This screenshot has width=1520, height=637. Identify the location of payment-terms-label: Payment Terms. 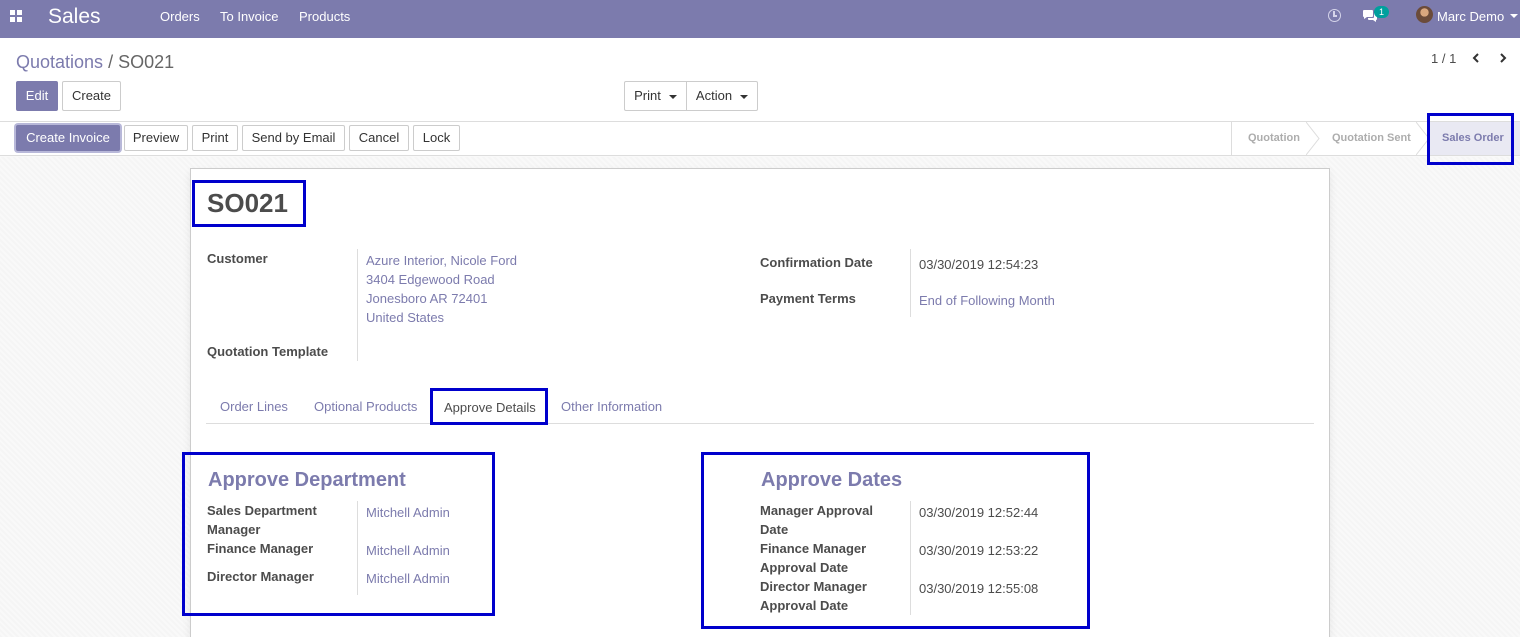
(808, 298).